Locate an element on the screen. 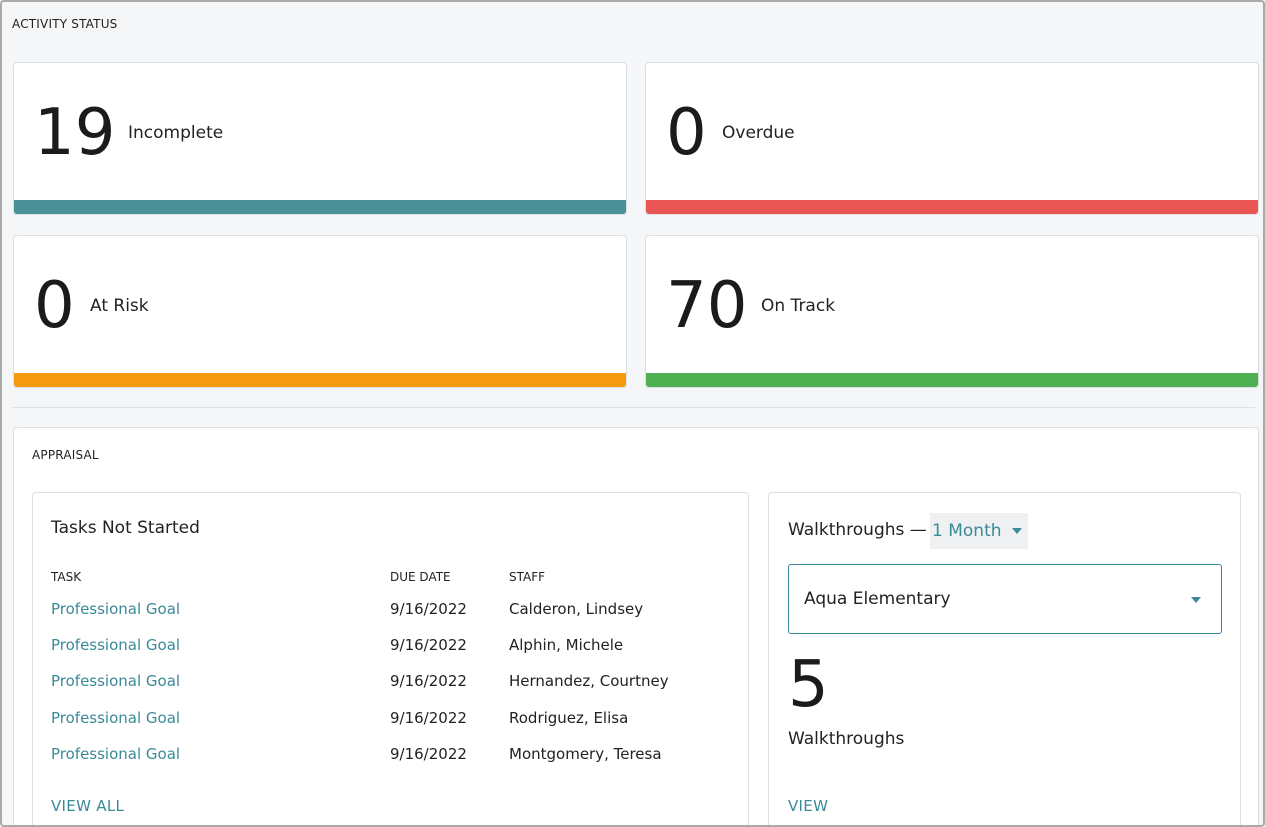 This screenshot has width=1265, height=827. stat-card-overdue: 0 Overdue is located at coordinates (952, 138).